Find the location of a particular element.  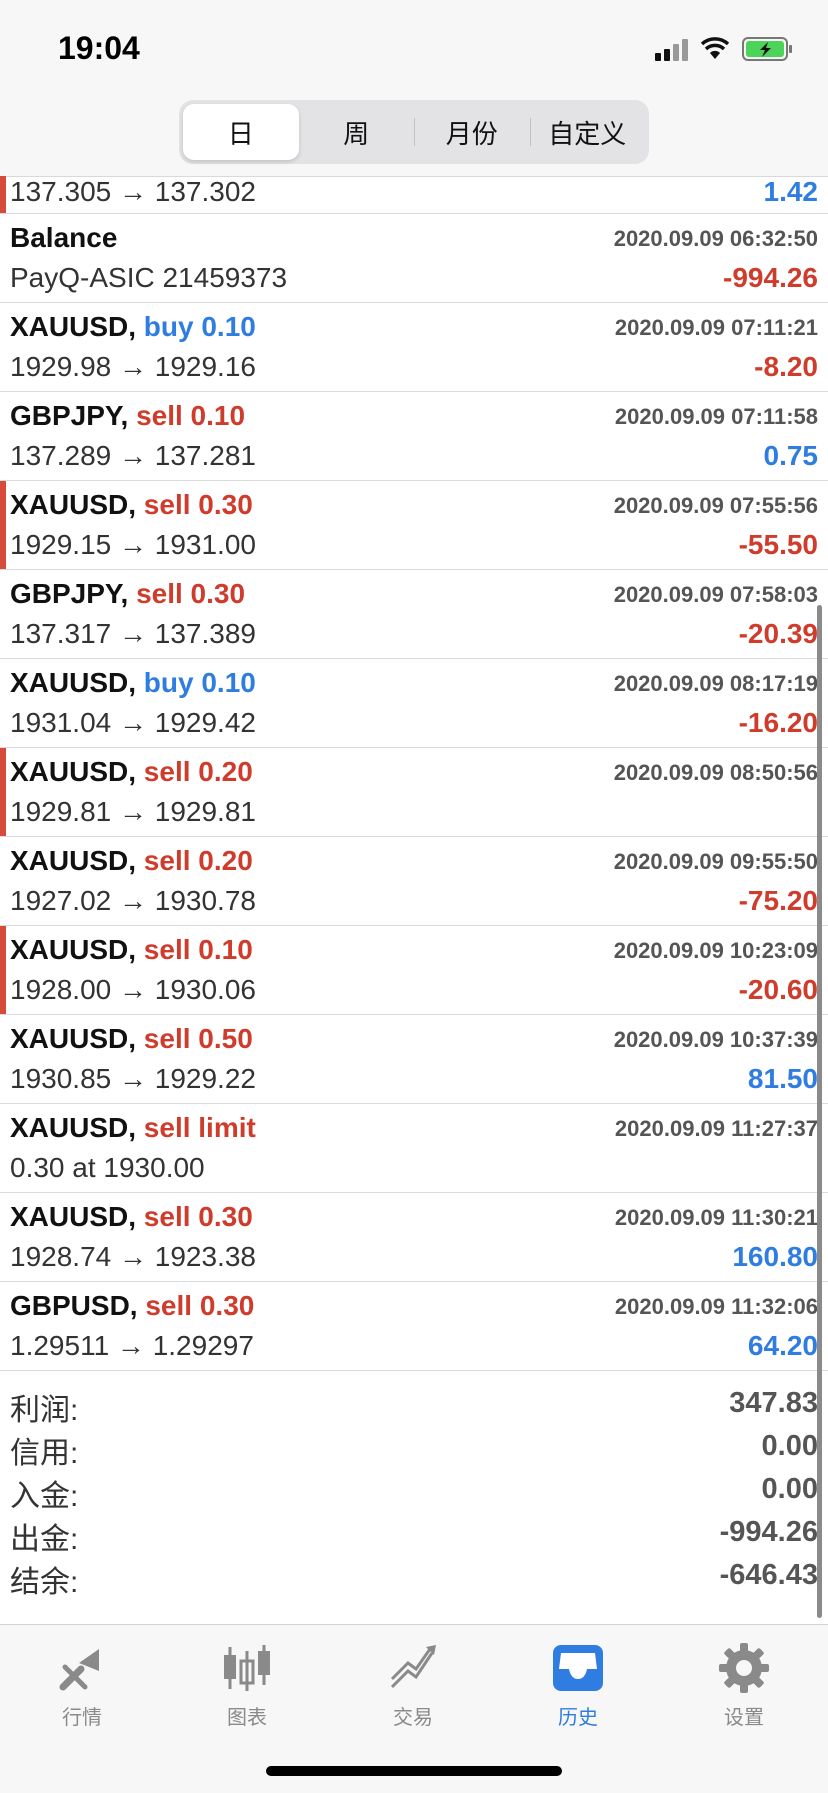

trade-title: XAUUSD, buy 0.10 is located at coordinates (133, 683).